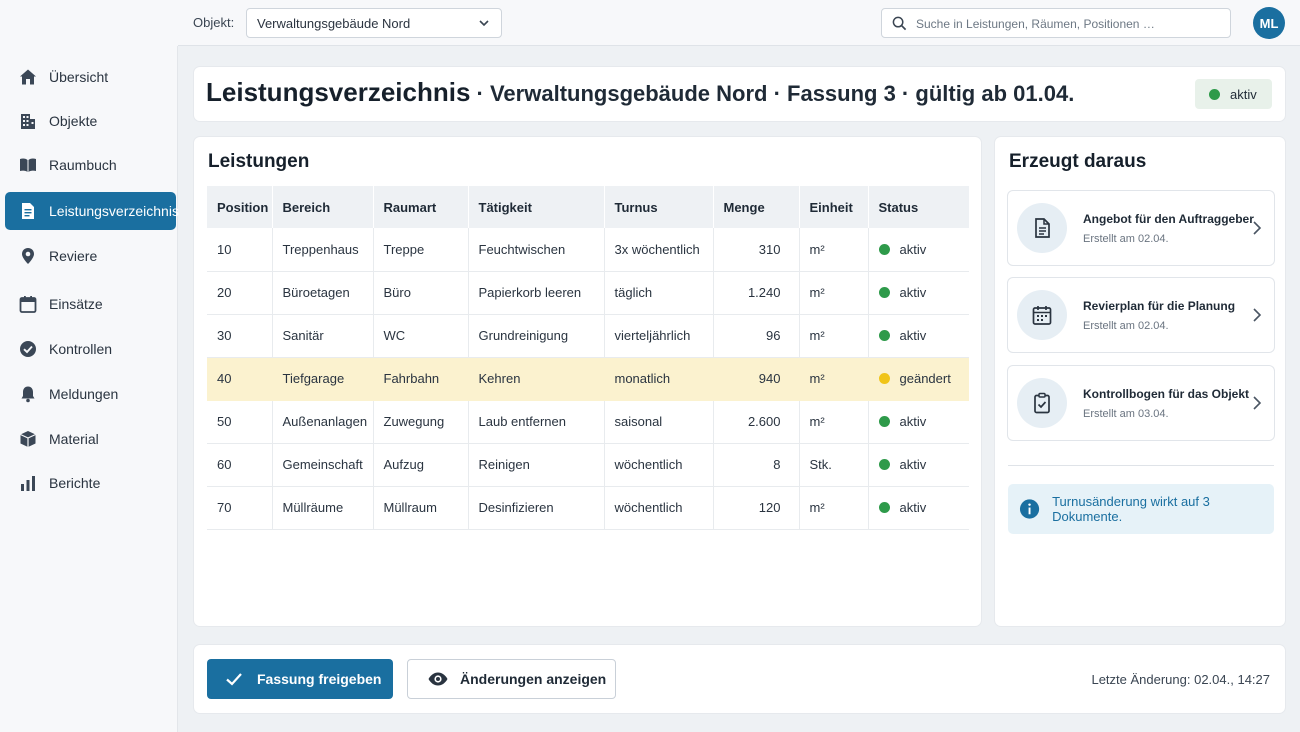 This screenshot has width=1300, height=732. I want to click on sidebar-item-label: Berichte, so click(75, 483).